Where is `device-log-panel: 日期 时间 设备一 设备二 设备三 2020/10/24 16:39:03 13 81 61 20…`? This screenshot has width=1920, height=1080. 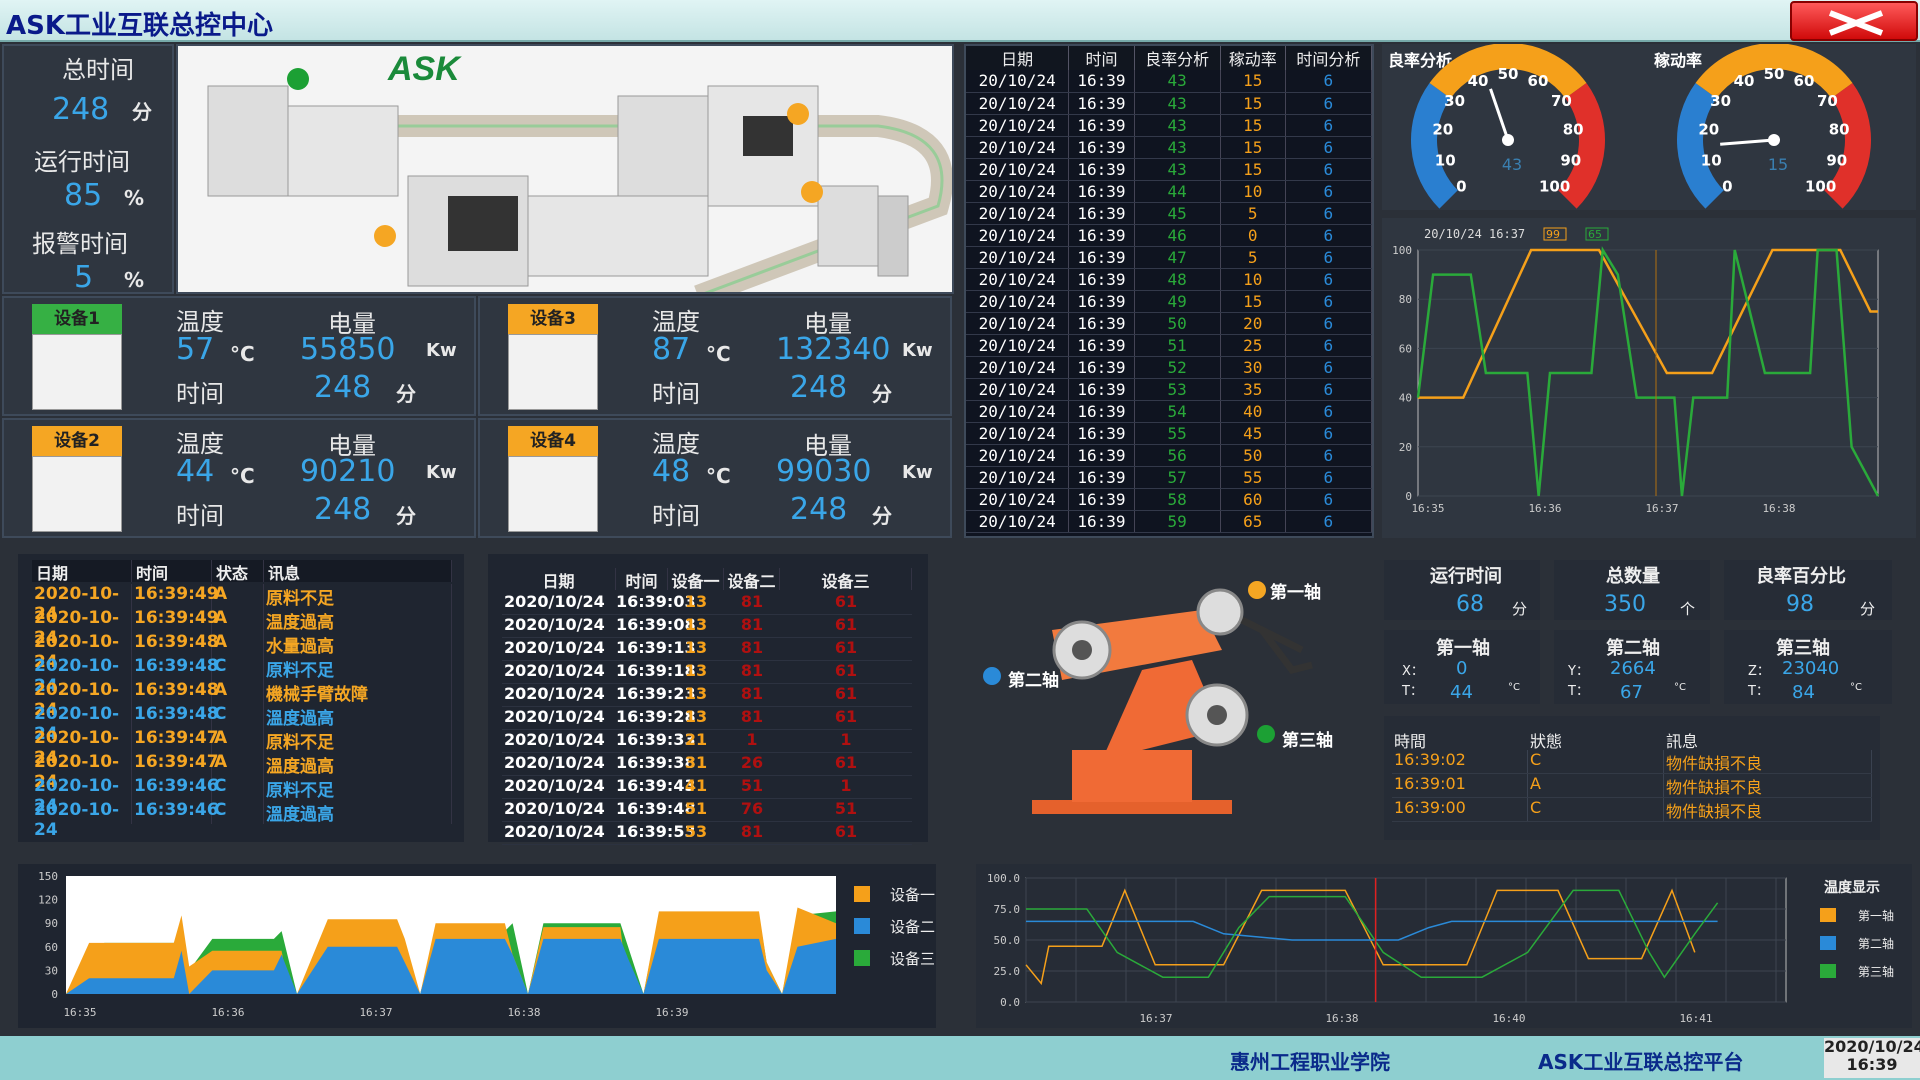
device-log-panel: 日期 时间 设备一 设备二 设备三 2020/10/24 16:39:03 13 81 61 20… is located at coordinates (708, 699).